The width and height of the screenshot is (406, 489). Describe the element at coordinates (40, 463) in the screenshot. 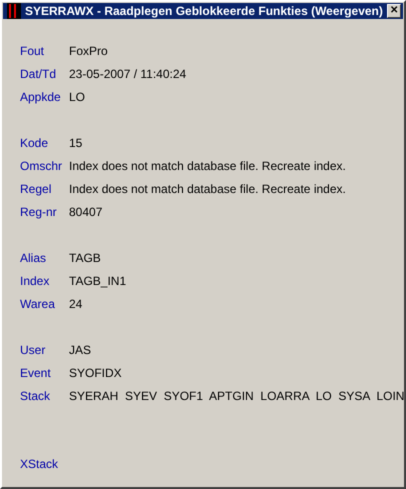

I see `field-label: XStack` at that location.